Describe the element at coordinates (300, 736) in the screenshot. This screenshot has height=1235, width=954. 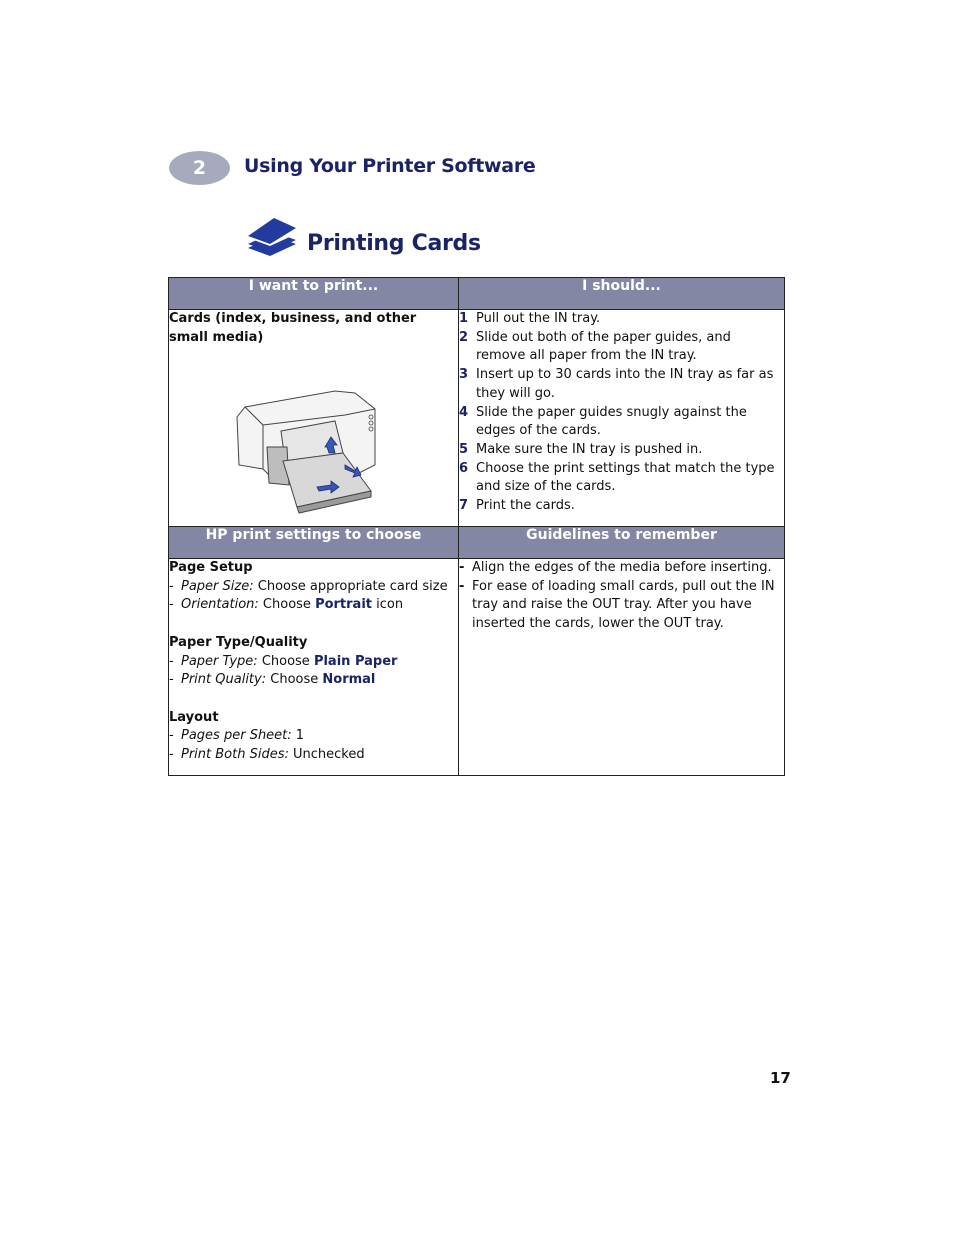
I see `setting-value: 1` at that location.